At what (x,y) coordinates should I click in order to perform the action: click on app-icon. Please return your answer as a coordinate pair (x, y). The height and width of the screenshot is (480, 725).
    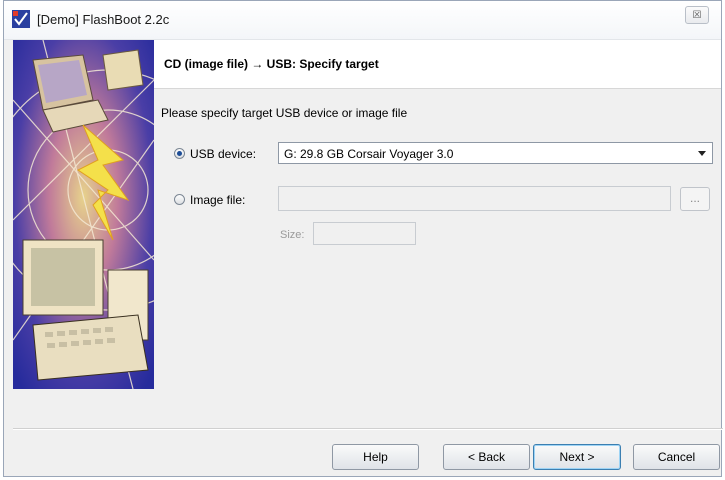
    Looking at the image, I should click on (21, 19).